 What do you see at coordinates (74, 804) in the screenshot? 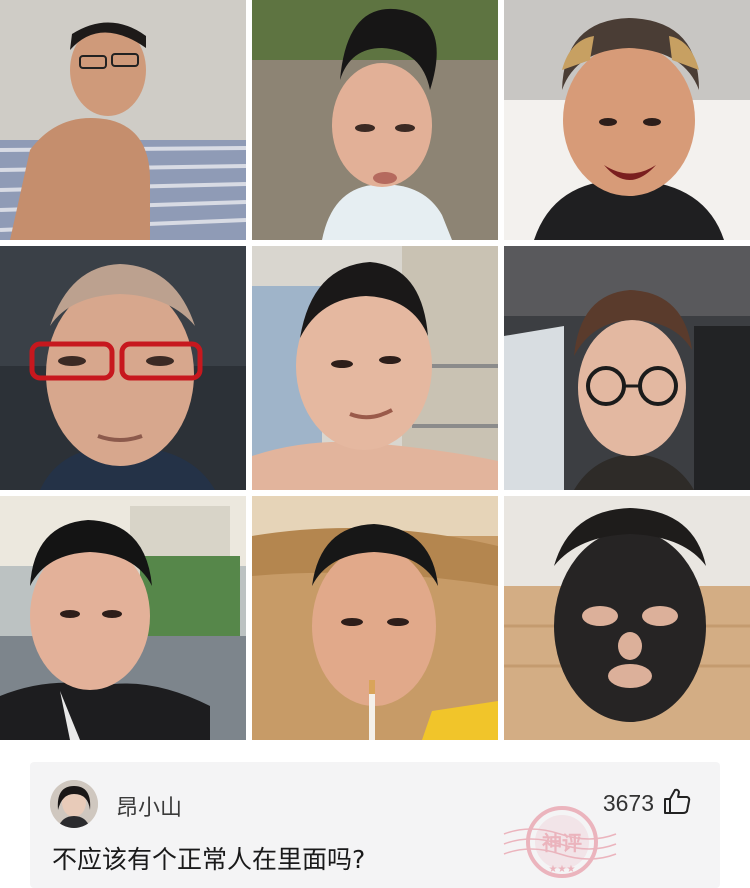
I see `avatar` at bounding box center [74, 804].